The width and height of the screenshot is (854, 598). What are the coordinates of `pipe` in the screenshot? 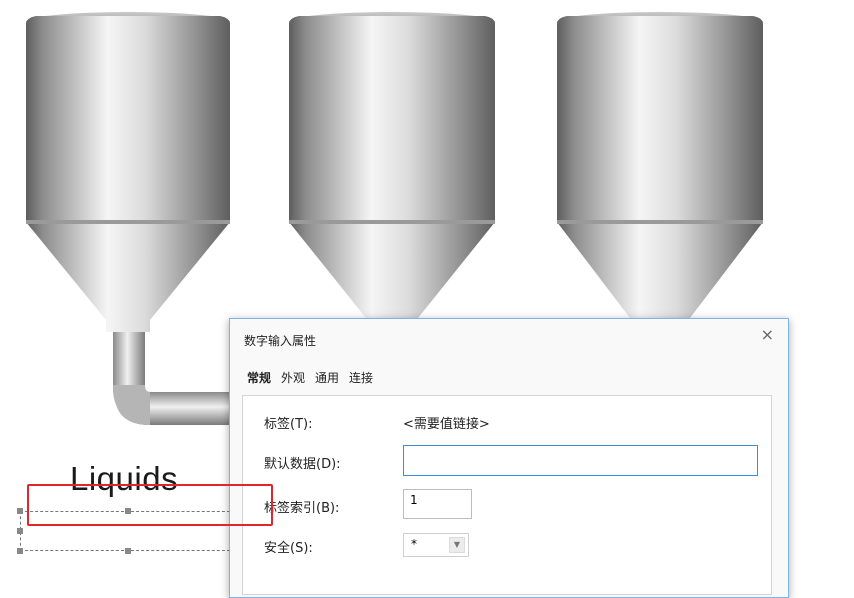 It's located at (171, 377).